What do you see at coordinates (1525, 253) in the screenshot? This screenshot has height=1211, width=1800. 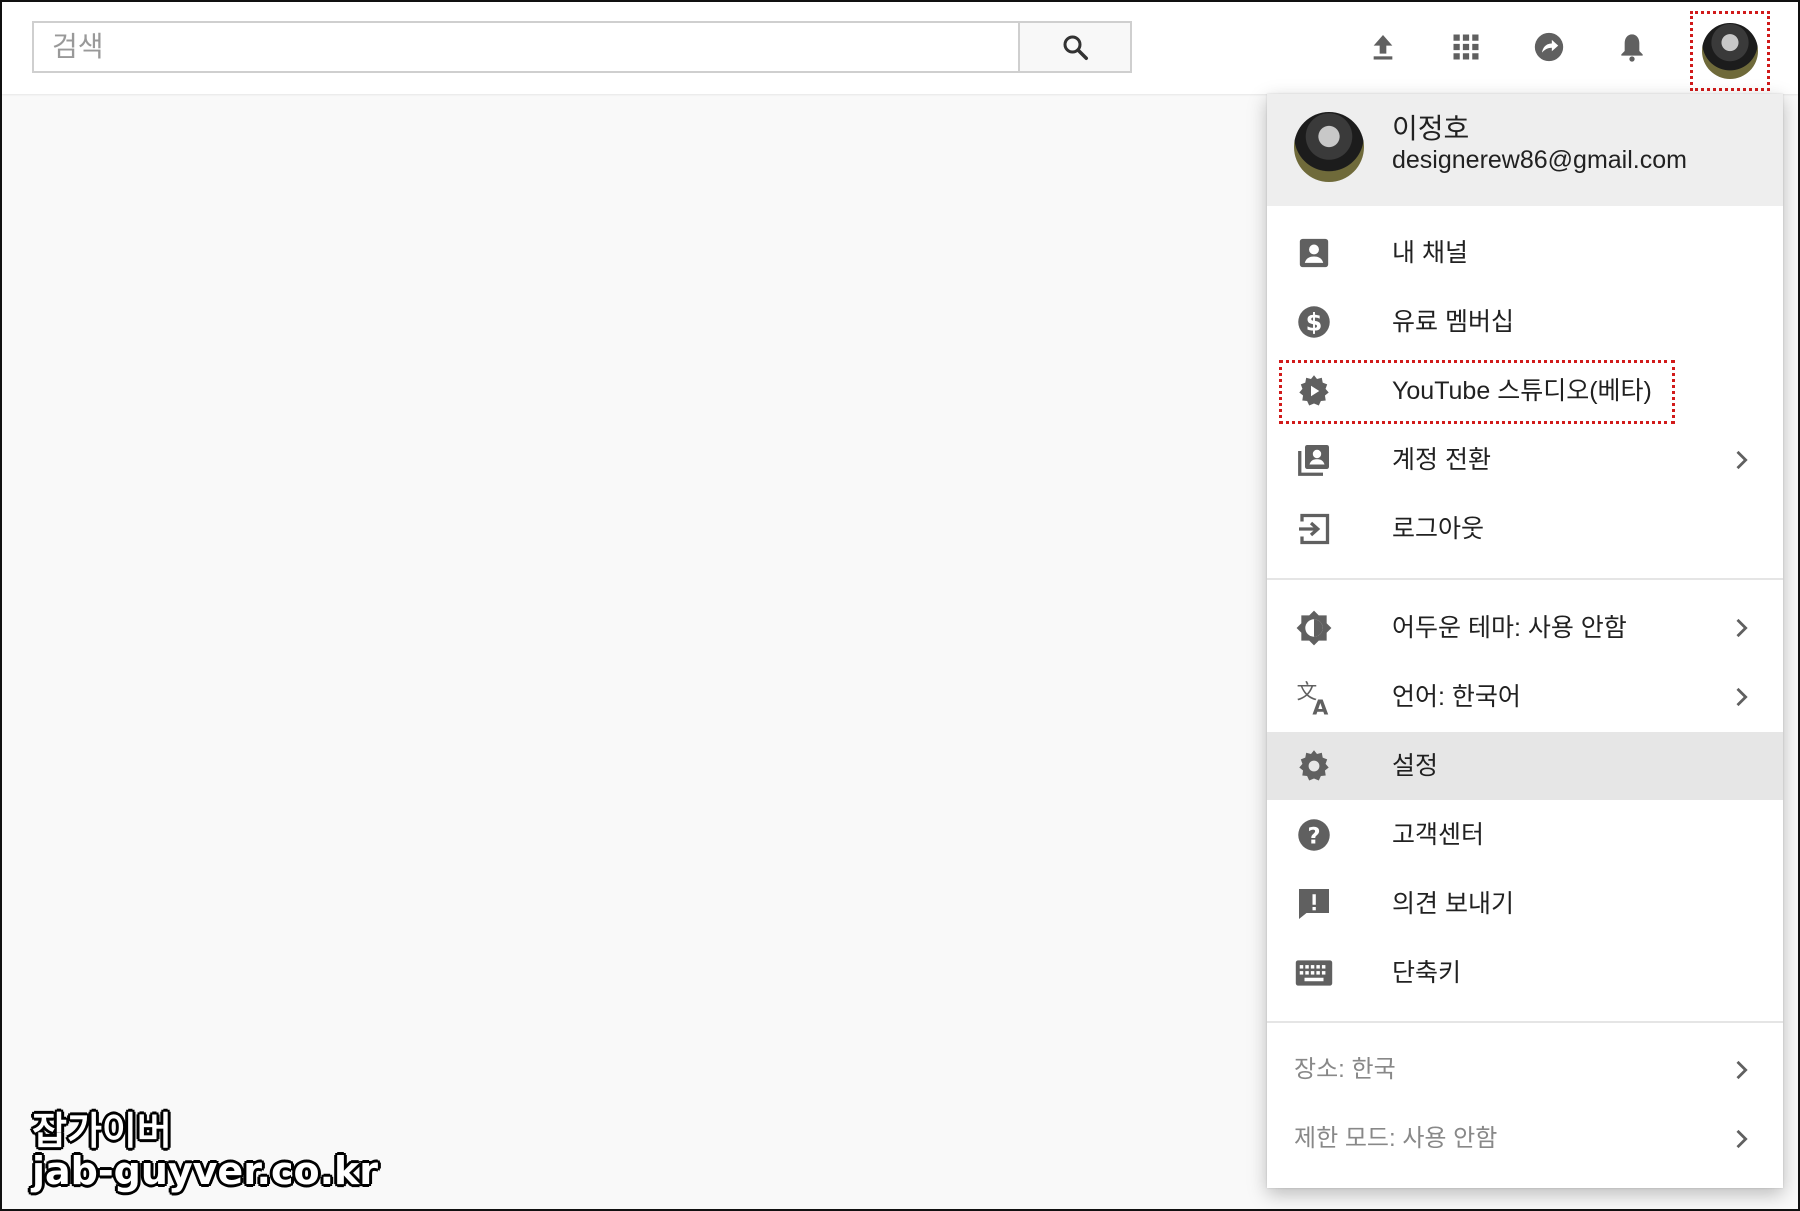 I see `menu-item-my-channel: 내 채널` at bounding box center [1525, 253].